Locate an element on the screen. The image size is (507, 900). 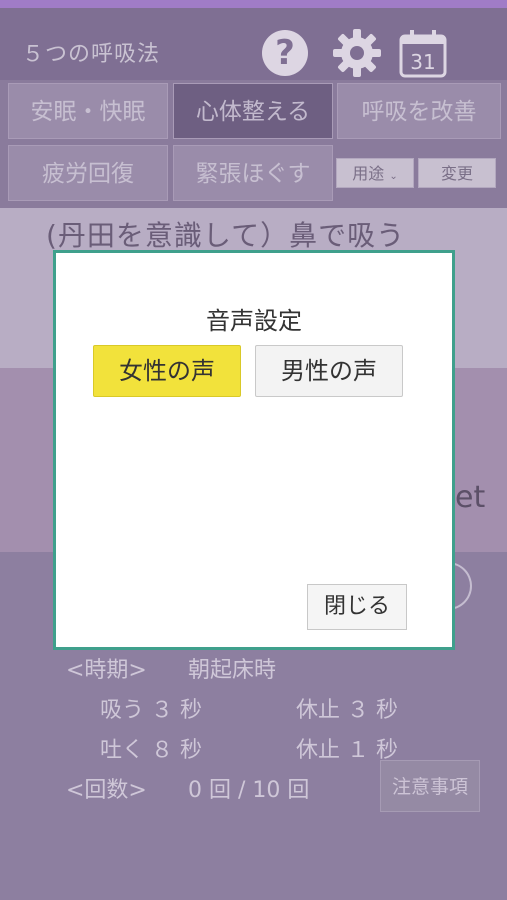
help-icon: ? is located at coordinates (285, 53).